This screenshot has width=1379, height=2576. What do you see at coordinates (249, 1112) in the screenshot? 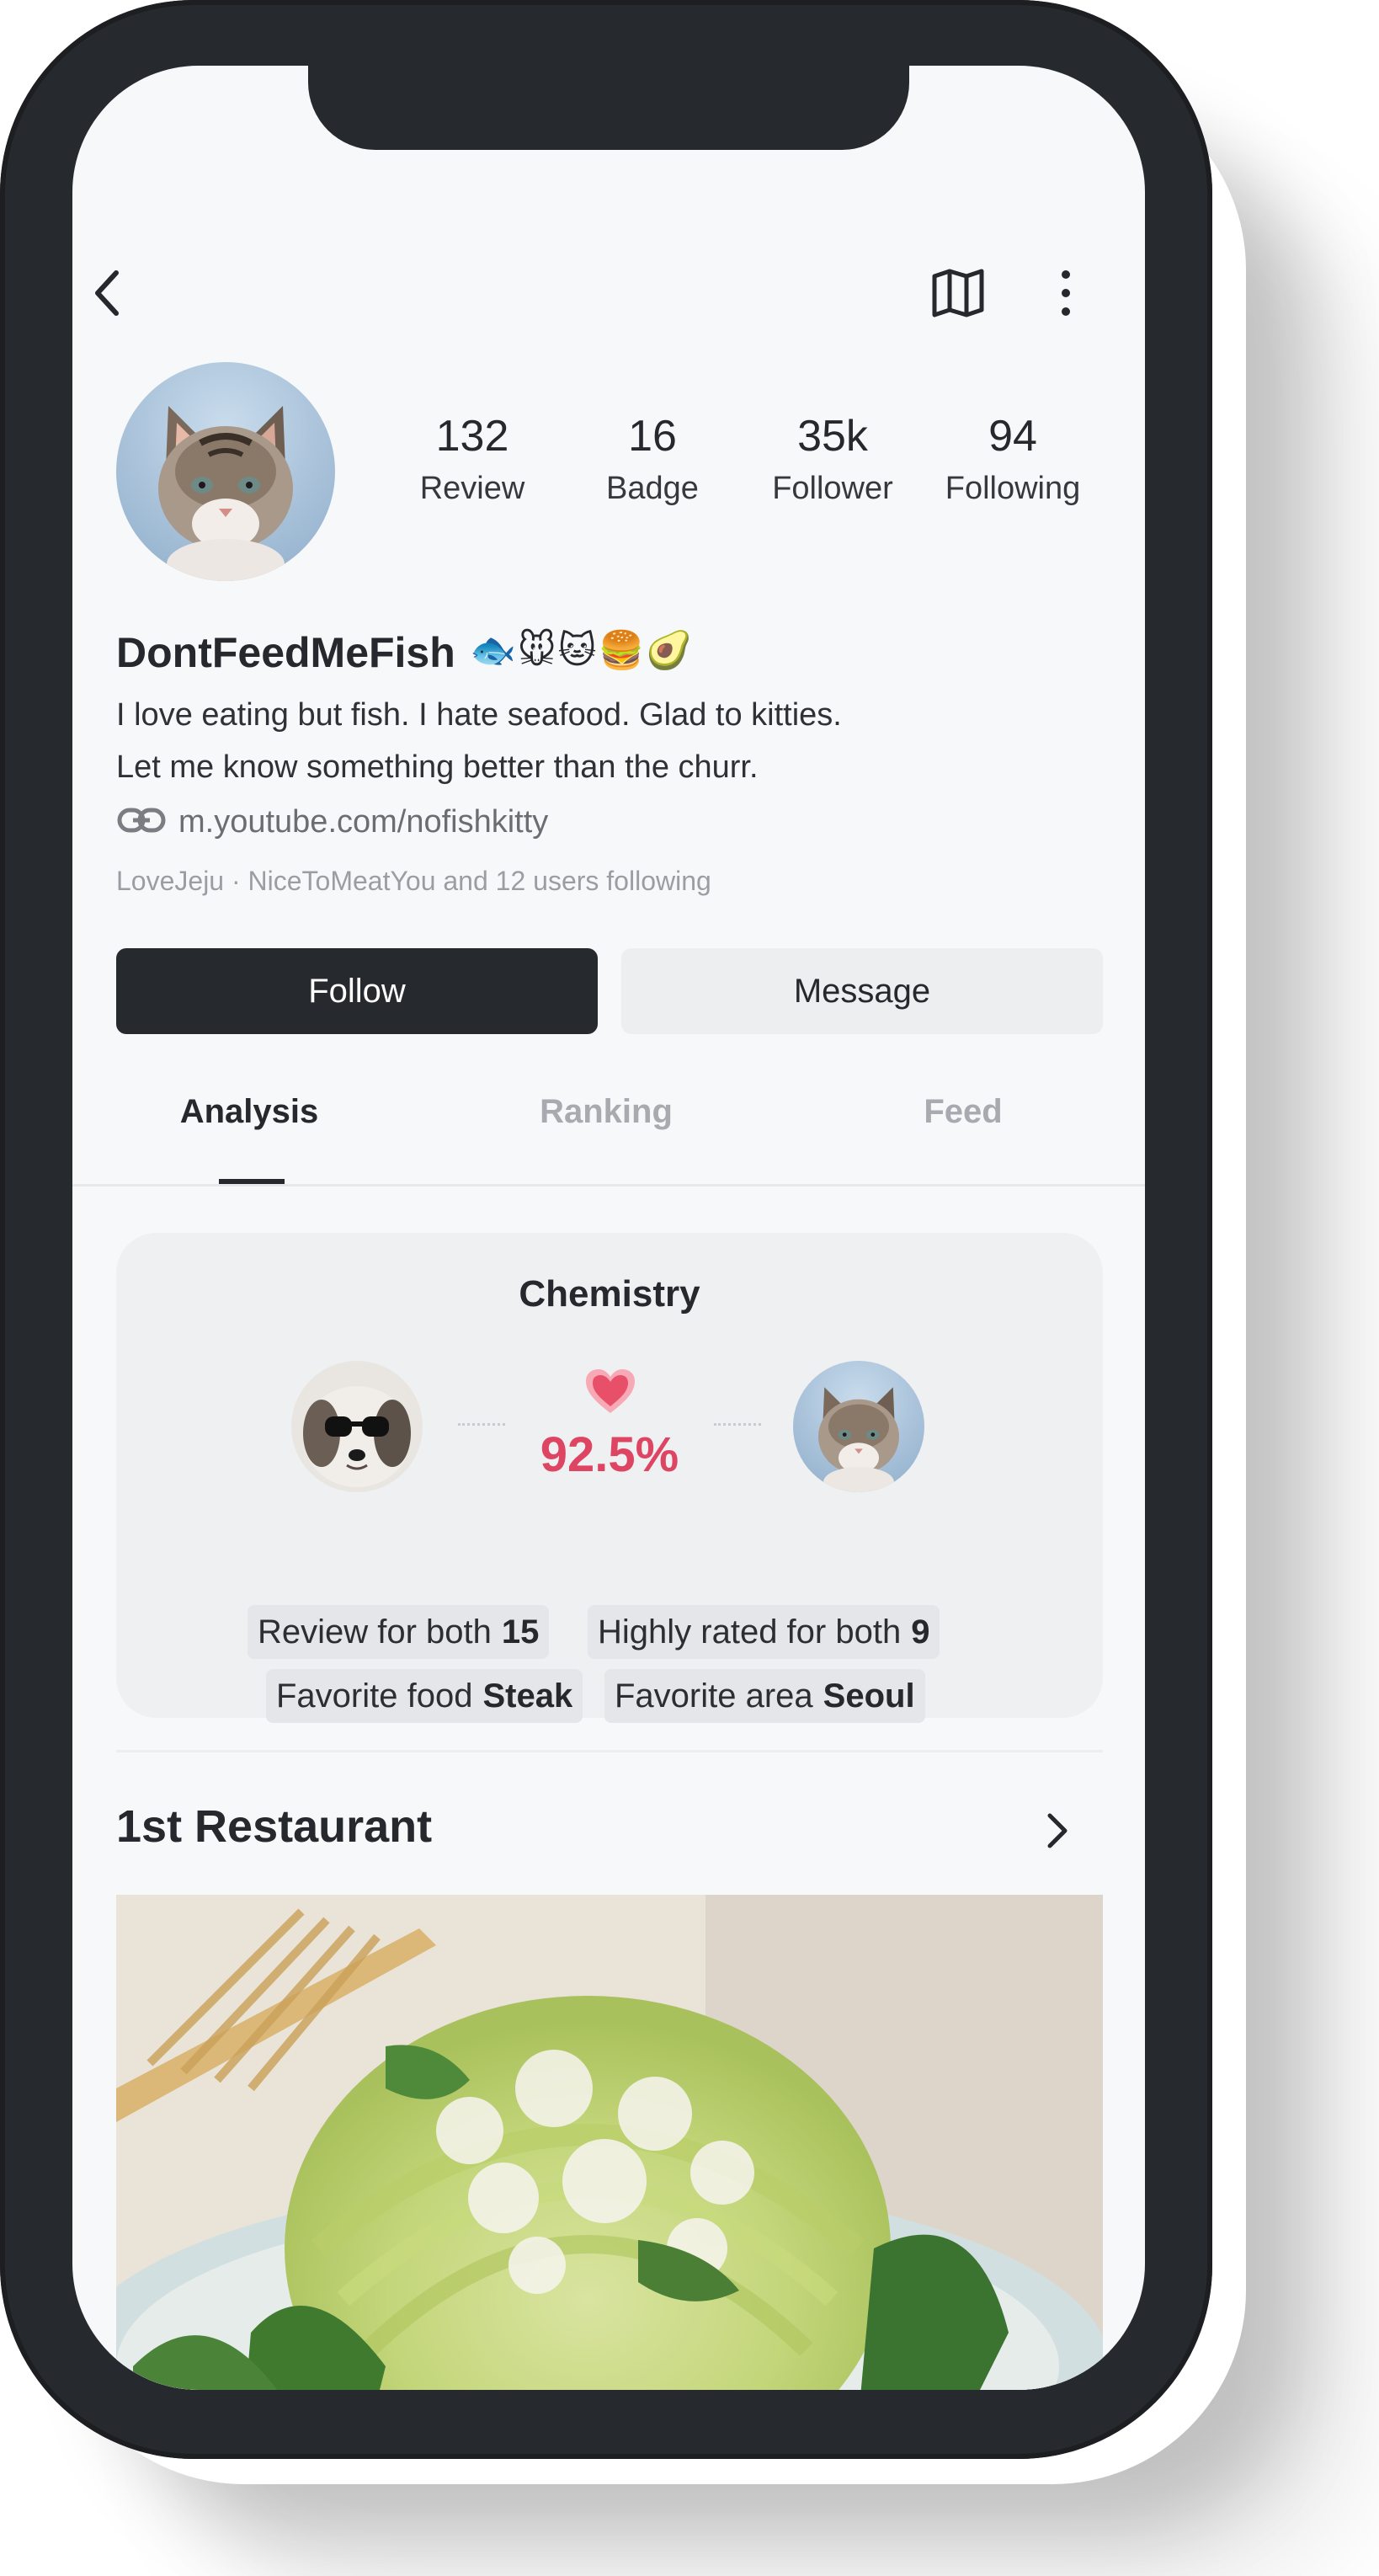
I see `tab-analysis: Analysis` at bounding box center [249, 1112].